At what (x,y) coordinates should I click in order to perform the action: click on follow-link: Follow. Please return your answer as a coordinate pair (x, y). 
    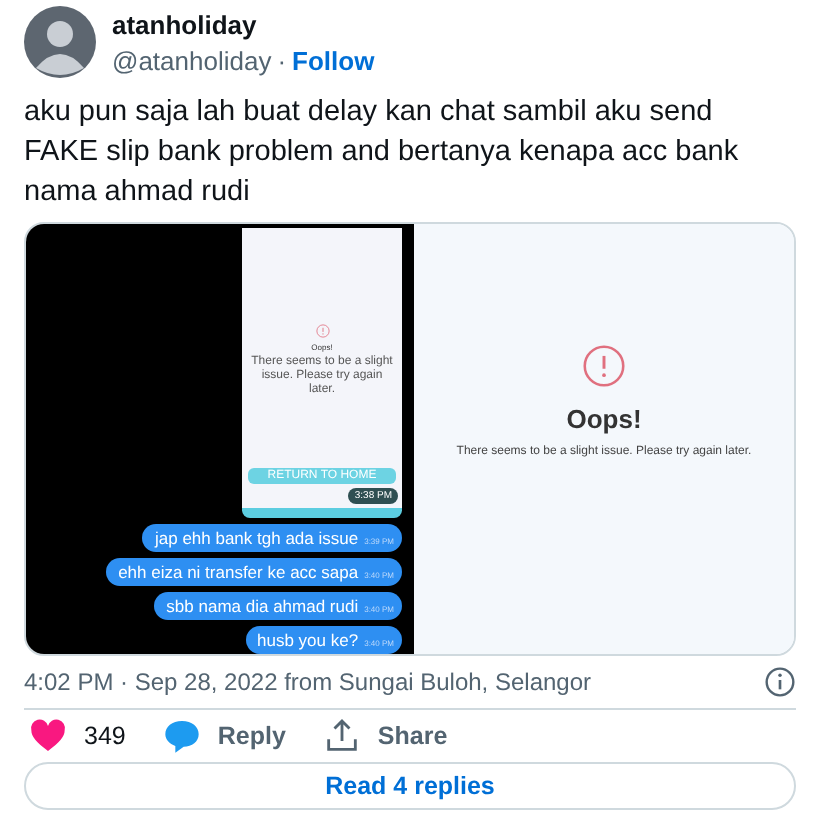
    Looking at the image, I should click on (333, 60).